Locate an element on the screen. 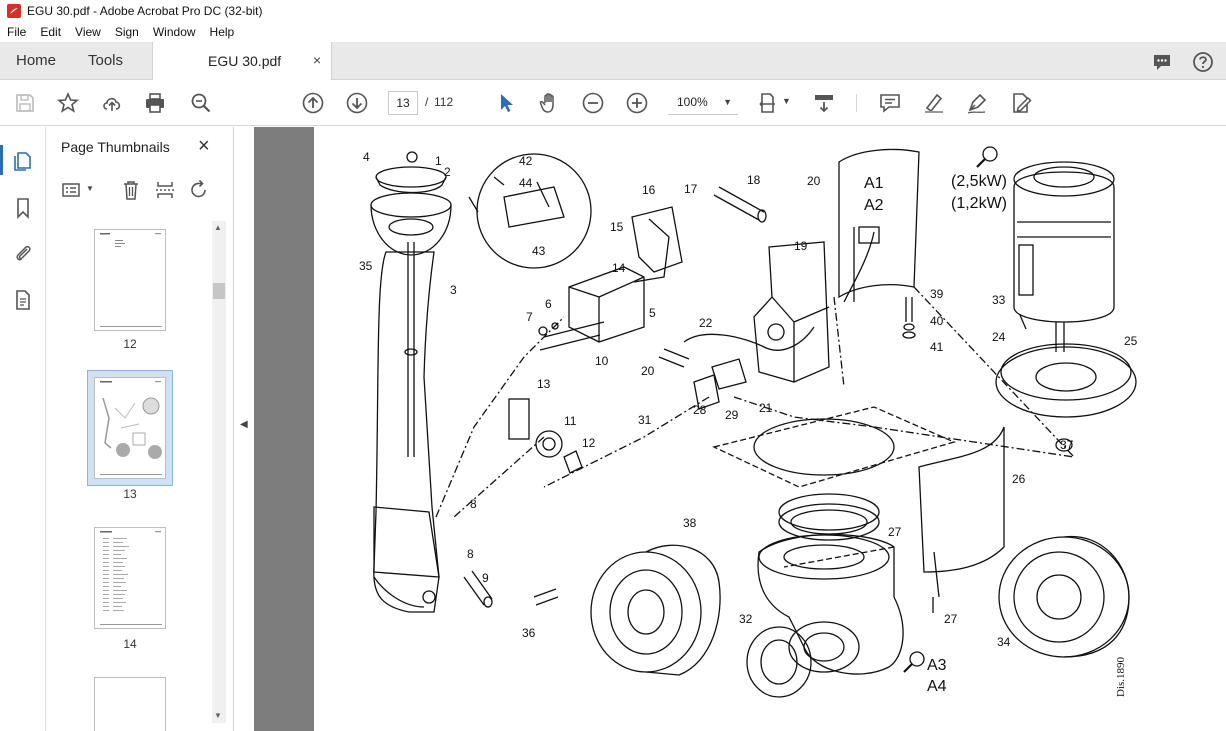 This screenshot has width=1226, height=731. part-label: 28 is located at coordinates (700, 410).